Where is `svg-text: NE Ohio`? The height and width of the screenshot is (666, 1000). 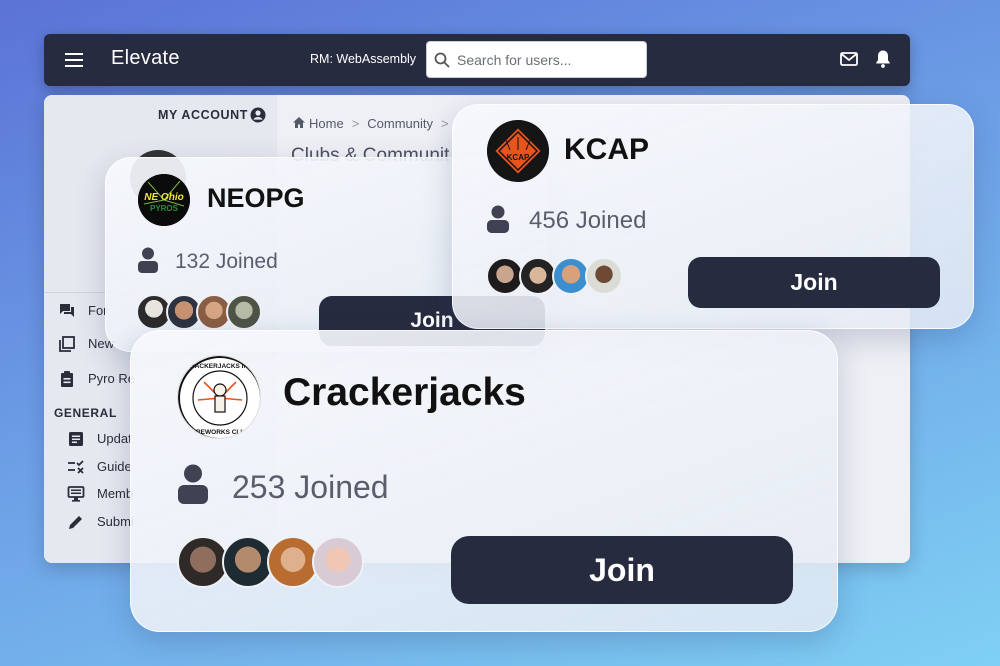 svg-text: NE Ohio is located at coordinates (163, 197).